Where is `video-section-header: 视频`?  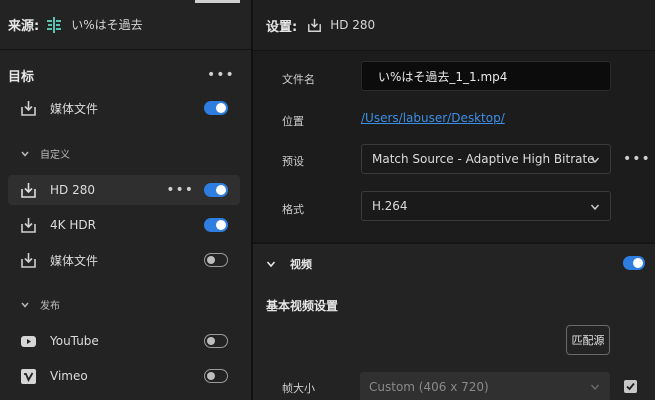
video-section-header: 视频 is located at coordinates (289, 264).